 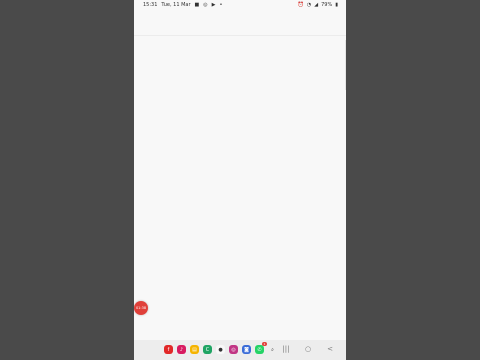 What do you see at coordinates (336, 5) in the screenshot?
I see `battery-icon: ▮` at bounding box center [336, 5].